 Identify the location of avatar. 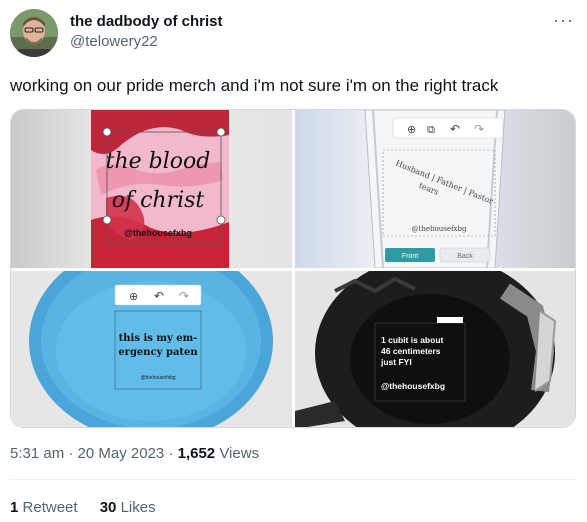
(34, 33).